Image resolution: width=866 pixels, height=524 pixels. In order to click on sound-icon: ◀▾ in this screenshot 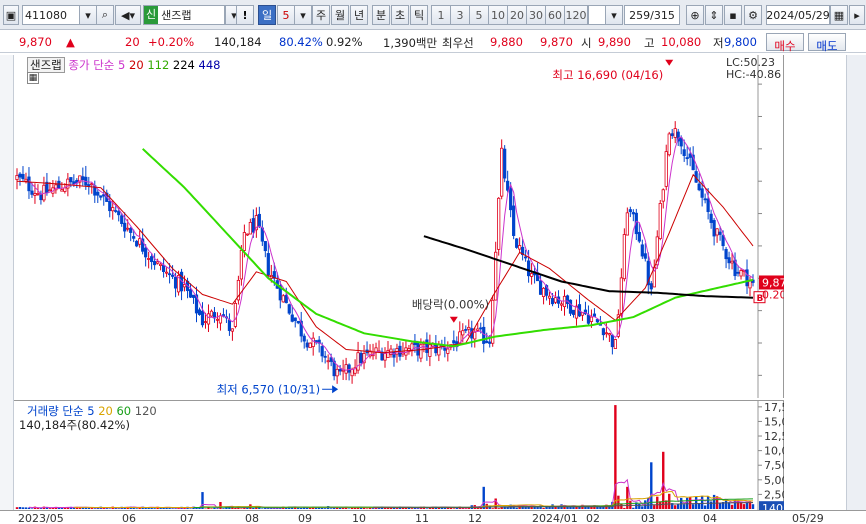, I will do `click(128, 15)`.